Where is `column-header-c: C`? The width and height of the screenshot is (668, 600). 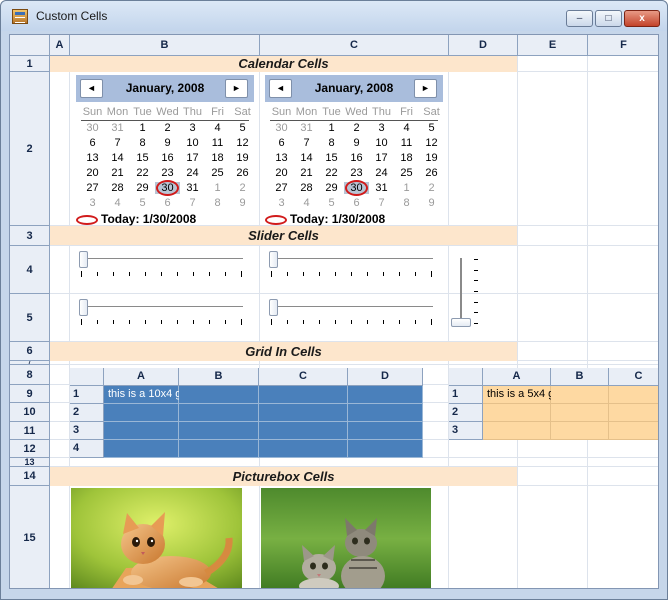
column-header-c: C is located at coordinates (354, 45).